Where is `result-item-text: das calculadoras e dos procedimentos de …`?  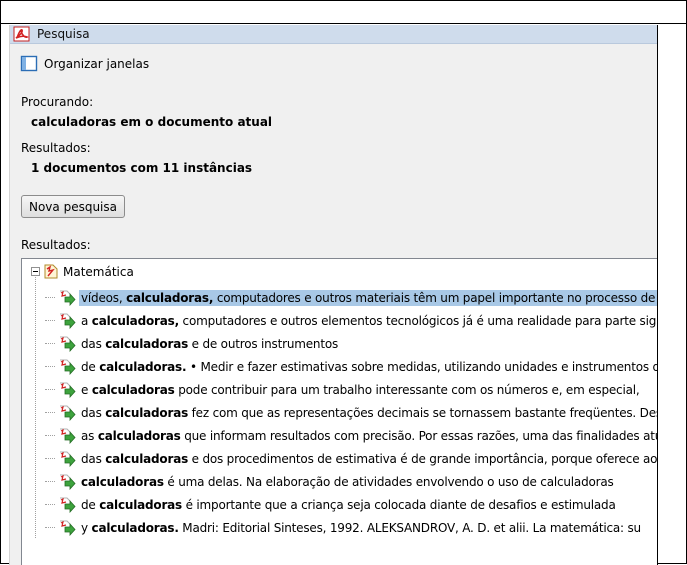 result-item-text: das calculadoras e dos procedimentos de … is located at coordinates (368, 459).